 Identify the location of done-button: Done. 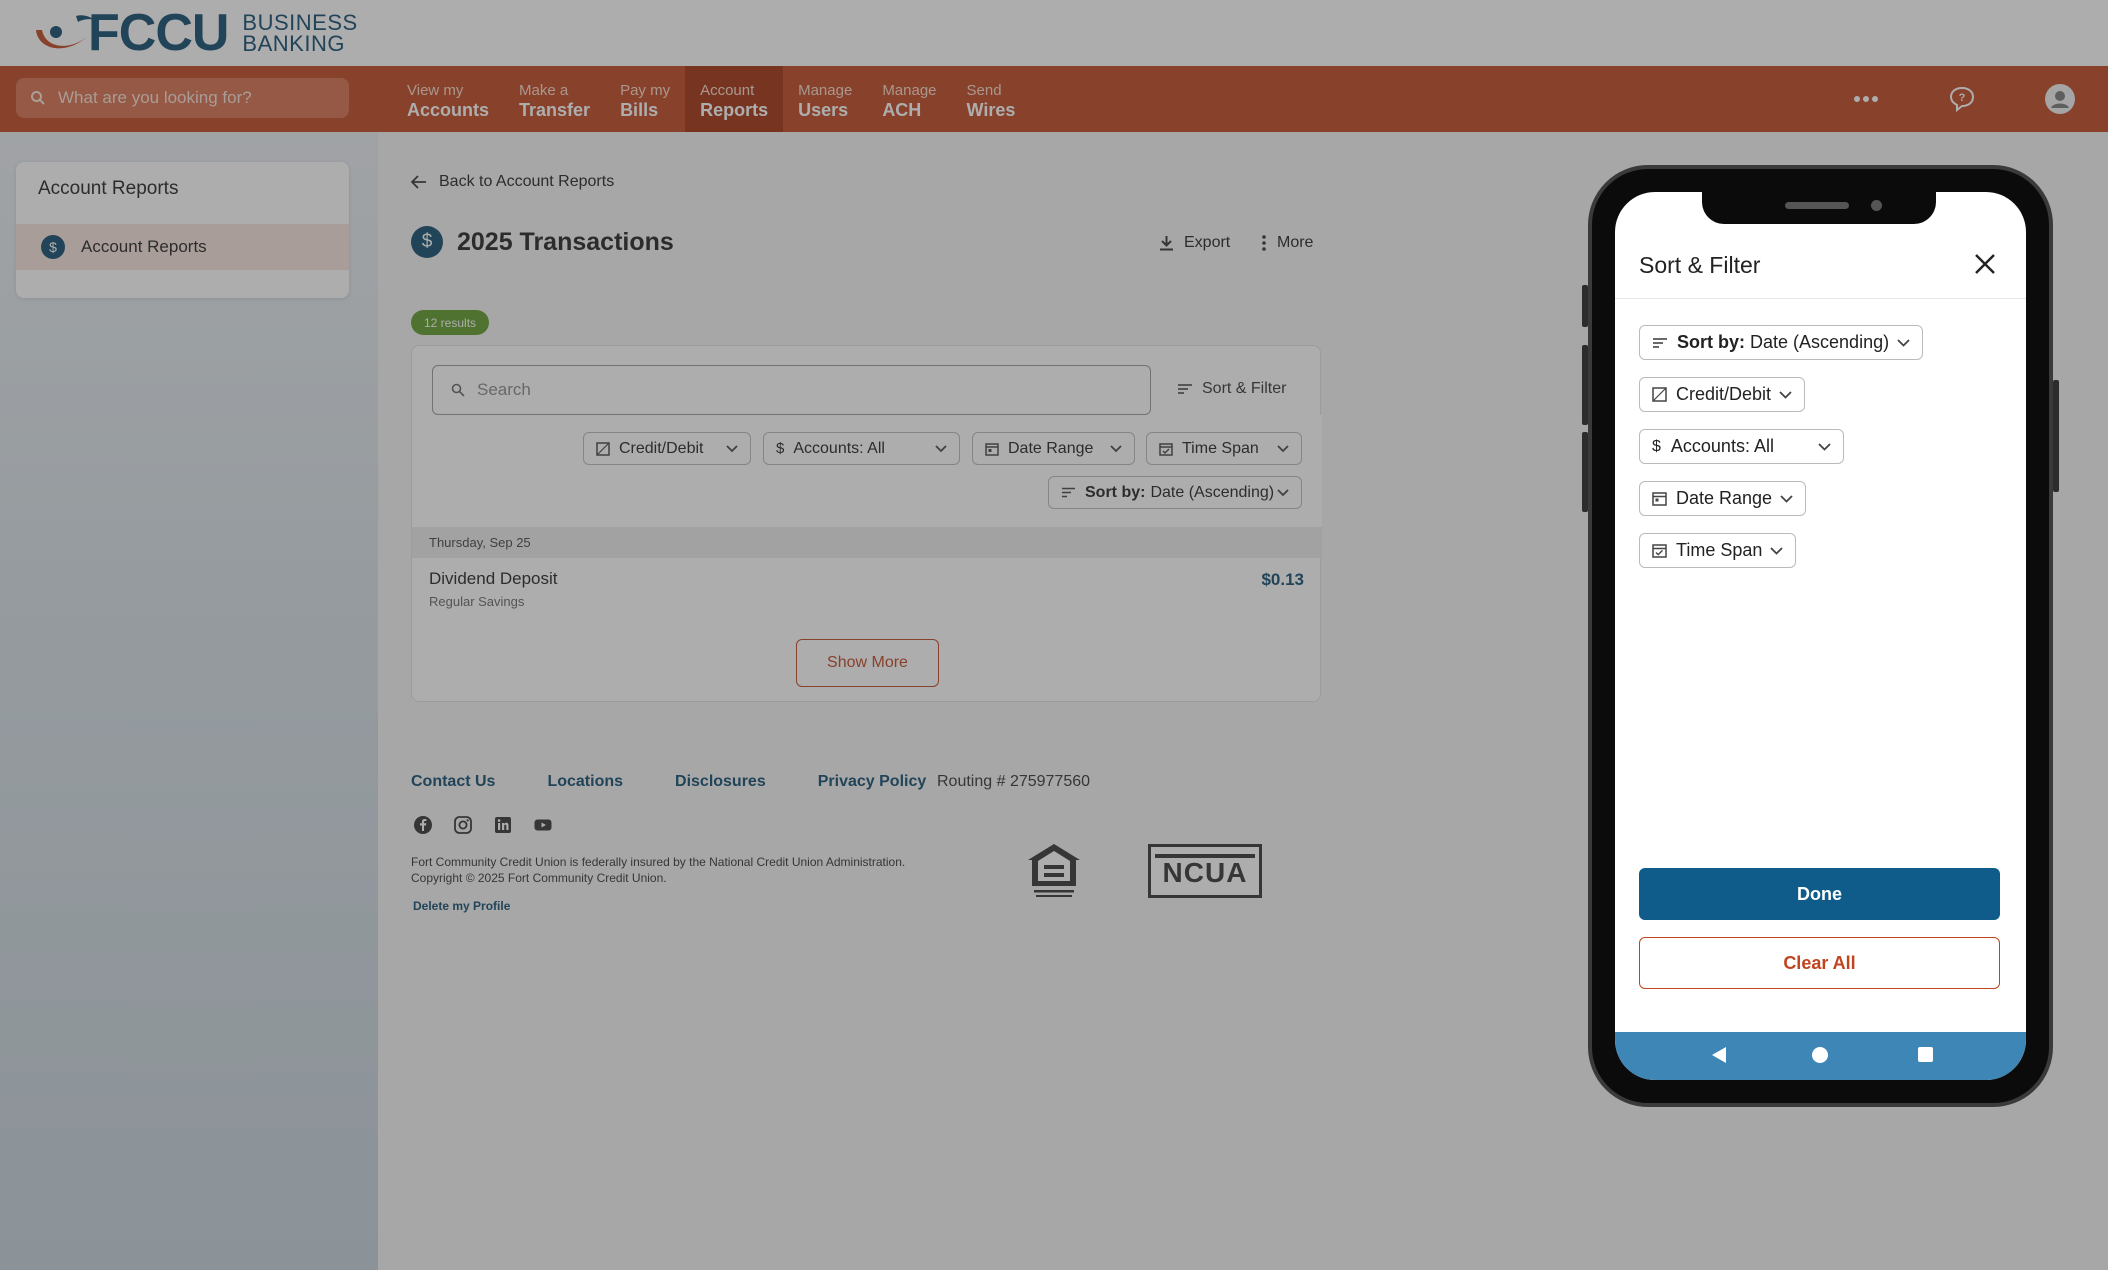
(1819, 894).